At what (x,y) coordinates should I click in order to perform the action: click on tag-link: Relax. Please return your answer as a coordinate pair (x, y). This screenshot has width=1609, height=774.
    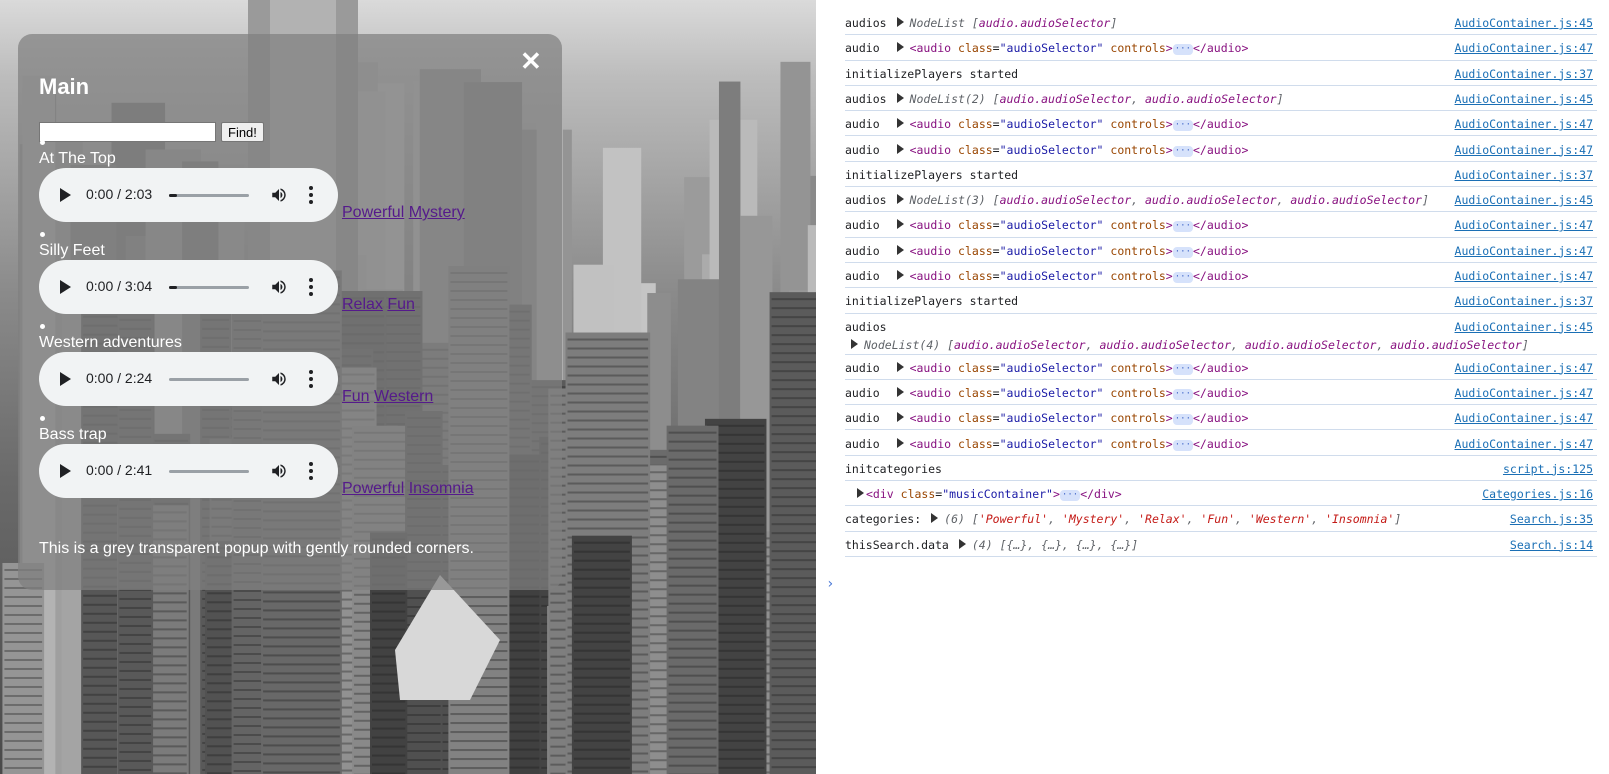
    Looking at the image, I should click on (362, 304).